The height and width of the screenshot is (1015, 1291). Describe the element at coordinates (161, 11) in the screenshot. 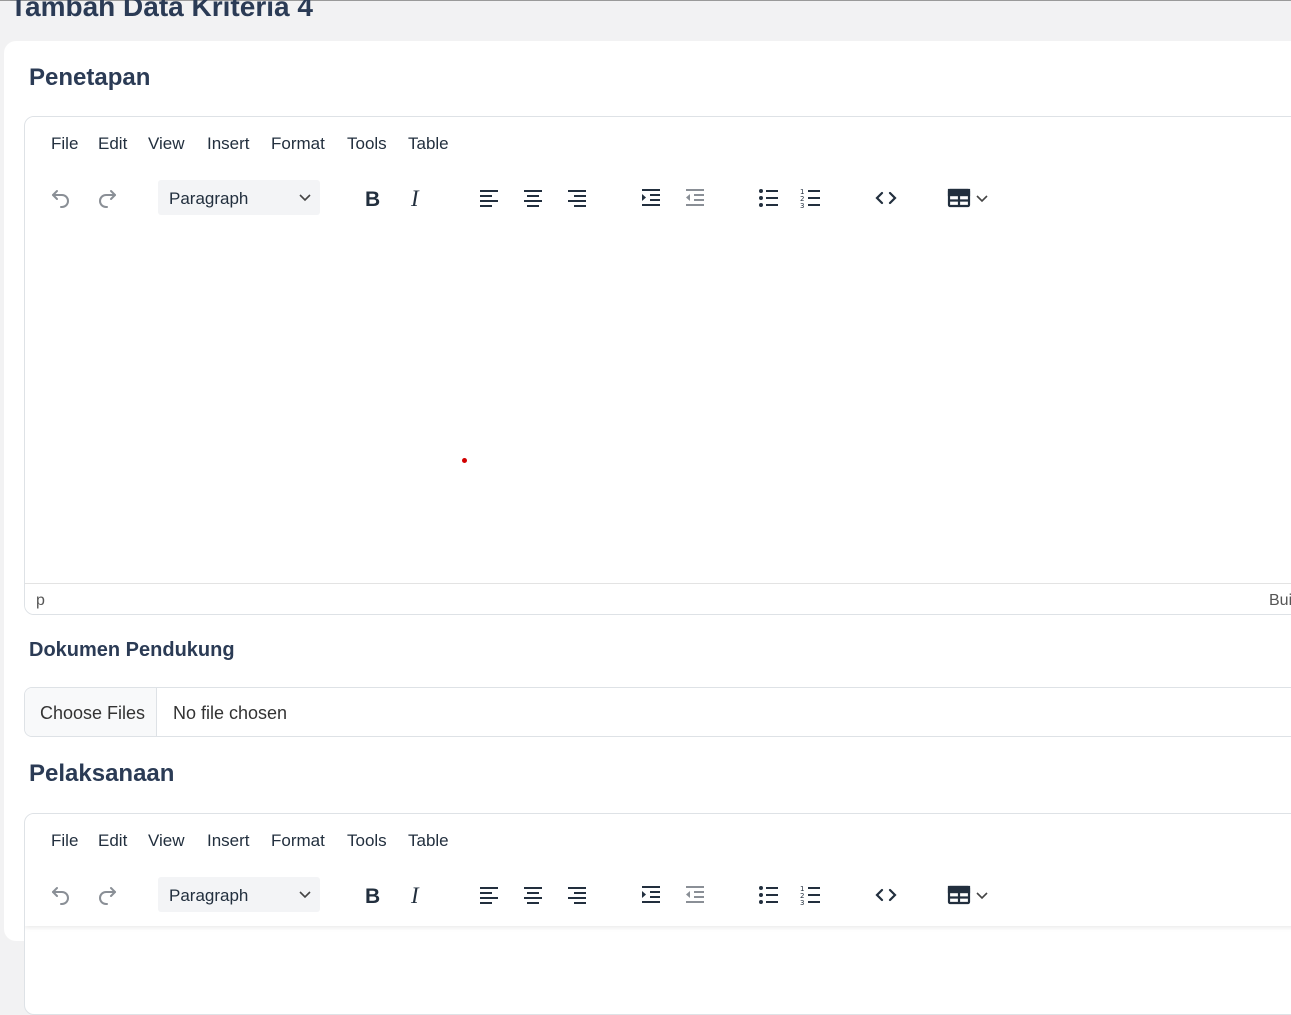

I see `page-title: Tambah Data Kriteria 4` at that location.